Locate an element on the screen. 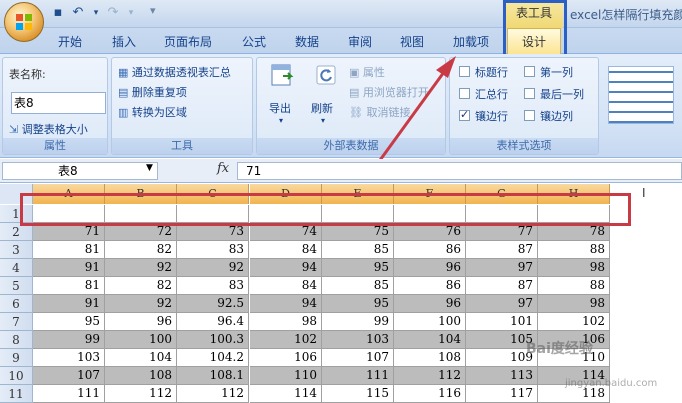  office-logo-icon is located at coordinates (24, 22).